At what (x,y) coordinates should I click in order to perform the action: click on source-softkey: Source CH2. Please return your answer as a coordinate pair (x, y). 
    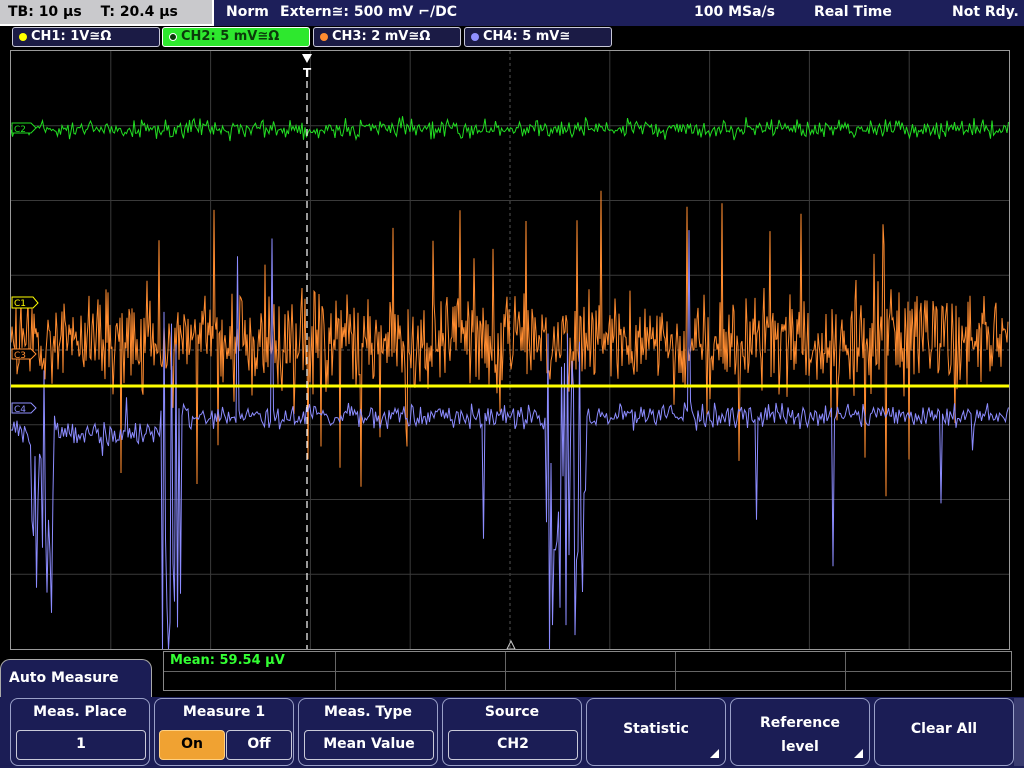
    Looking at the image, I should click on (512, 732).